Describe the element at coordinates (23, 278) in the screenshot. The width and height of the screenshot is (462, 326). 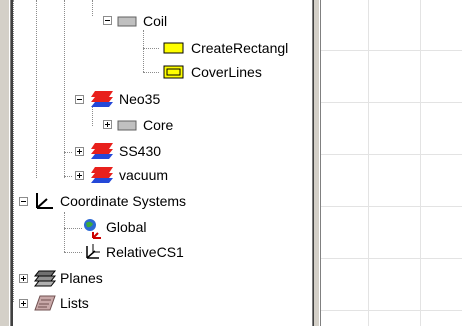
I see `expand-planes-toggle` at that location.